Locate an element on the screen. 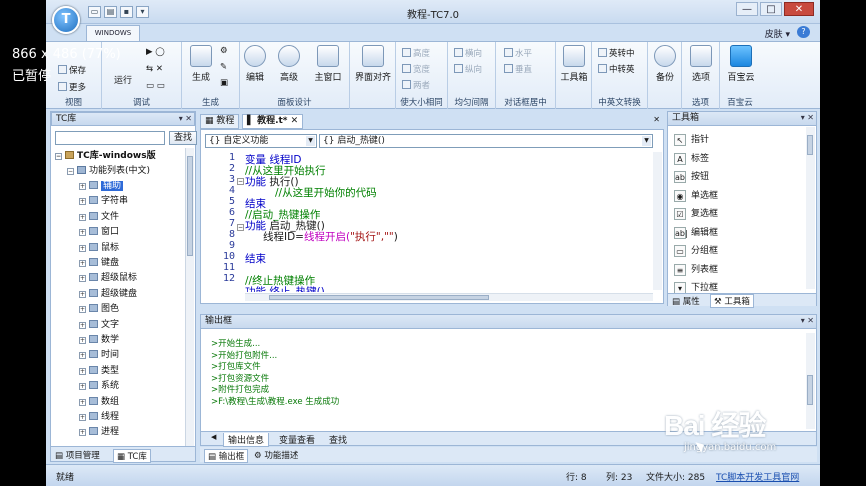  step-icon: ▶ ◯ is located at coordinates (155, 52).